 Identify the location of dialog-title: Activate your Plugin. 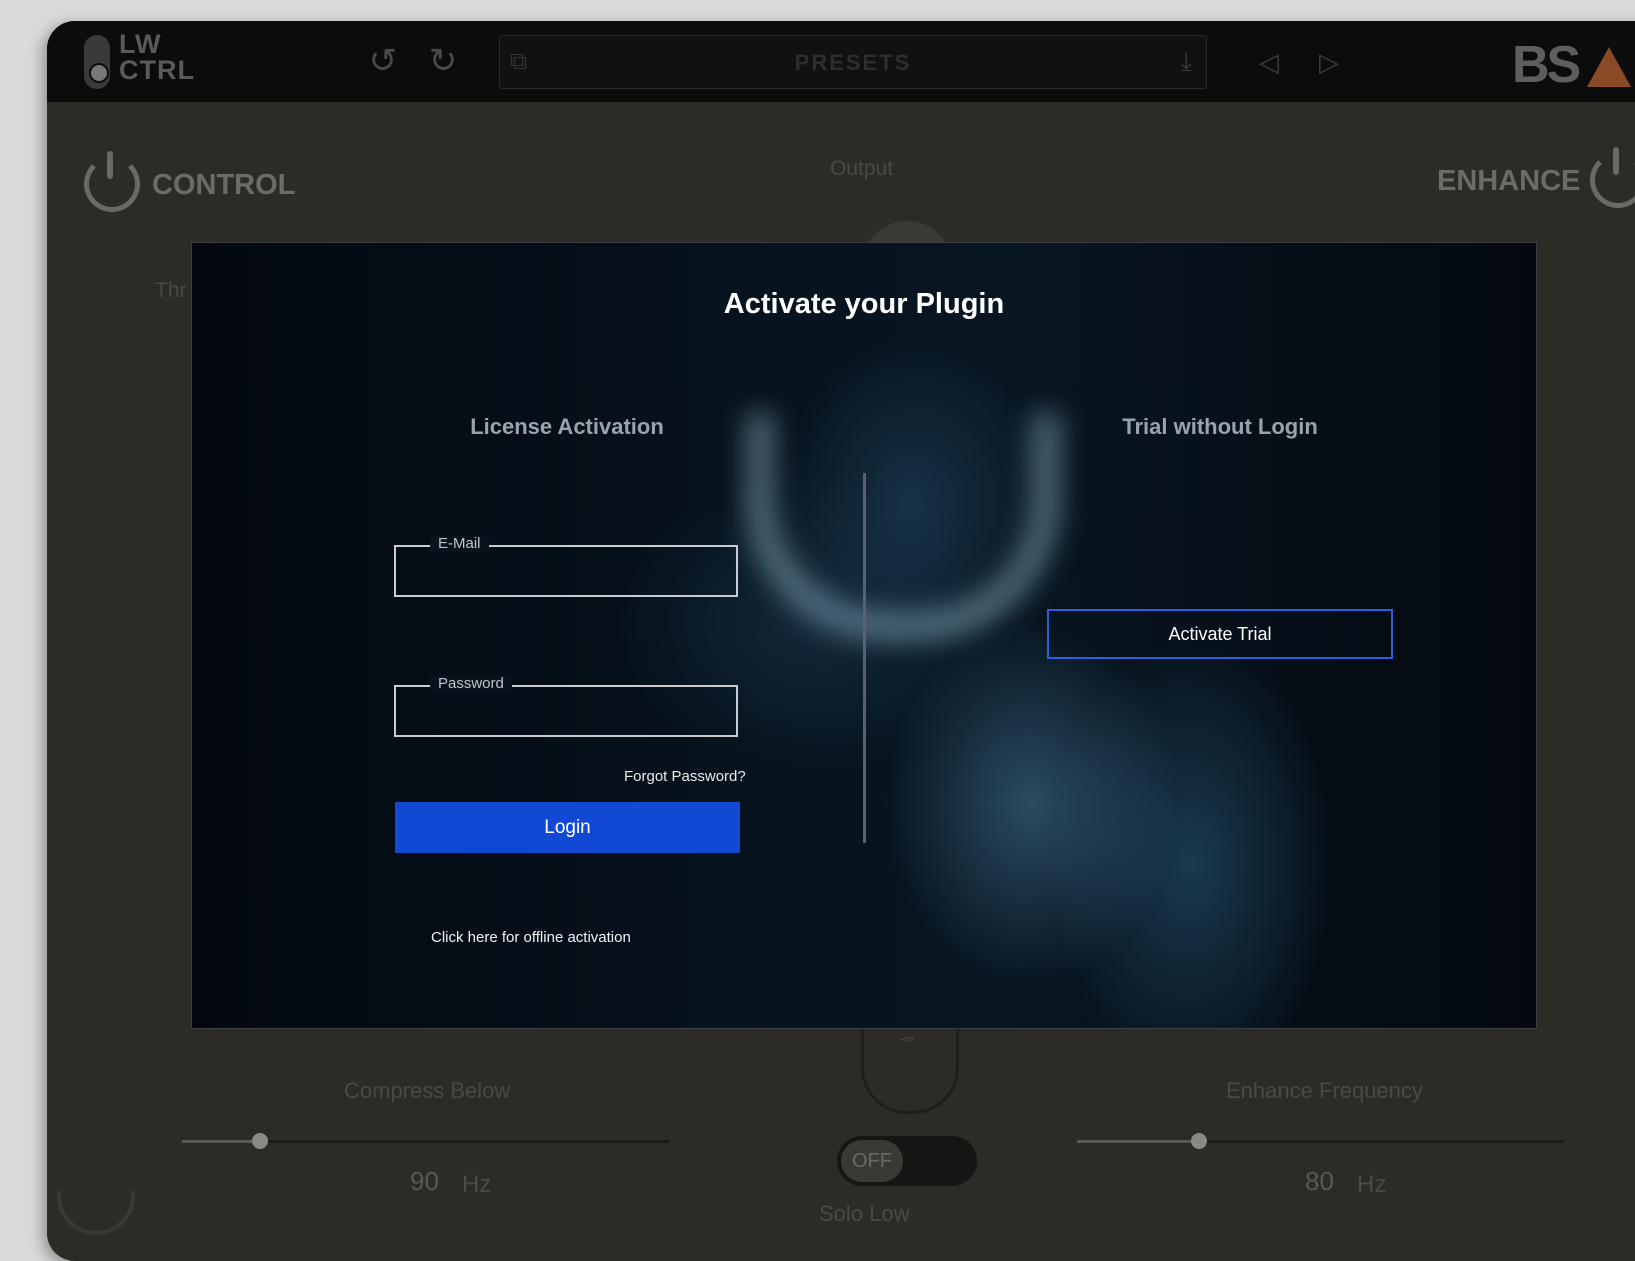
(864, 304).